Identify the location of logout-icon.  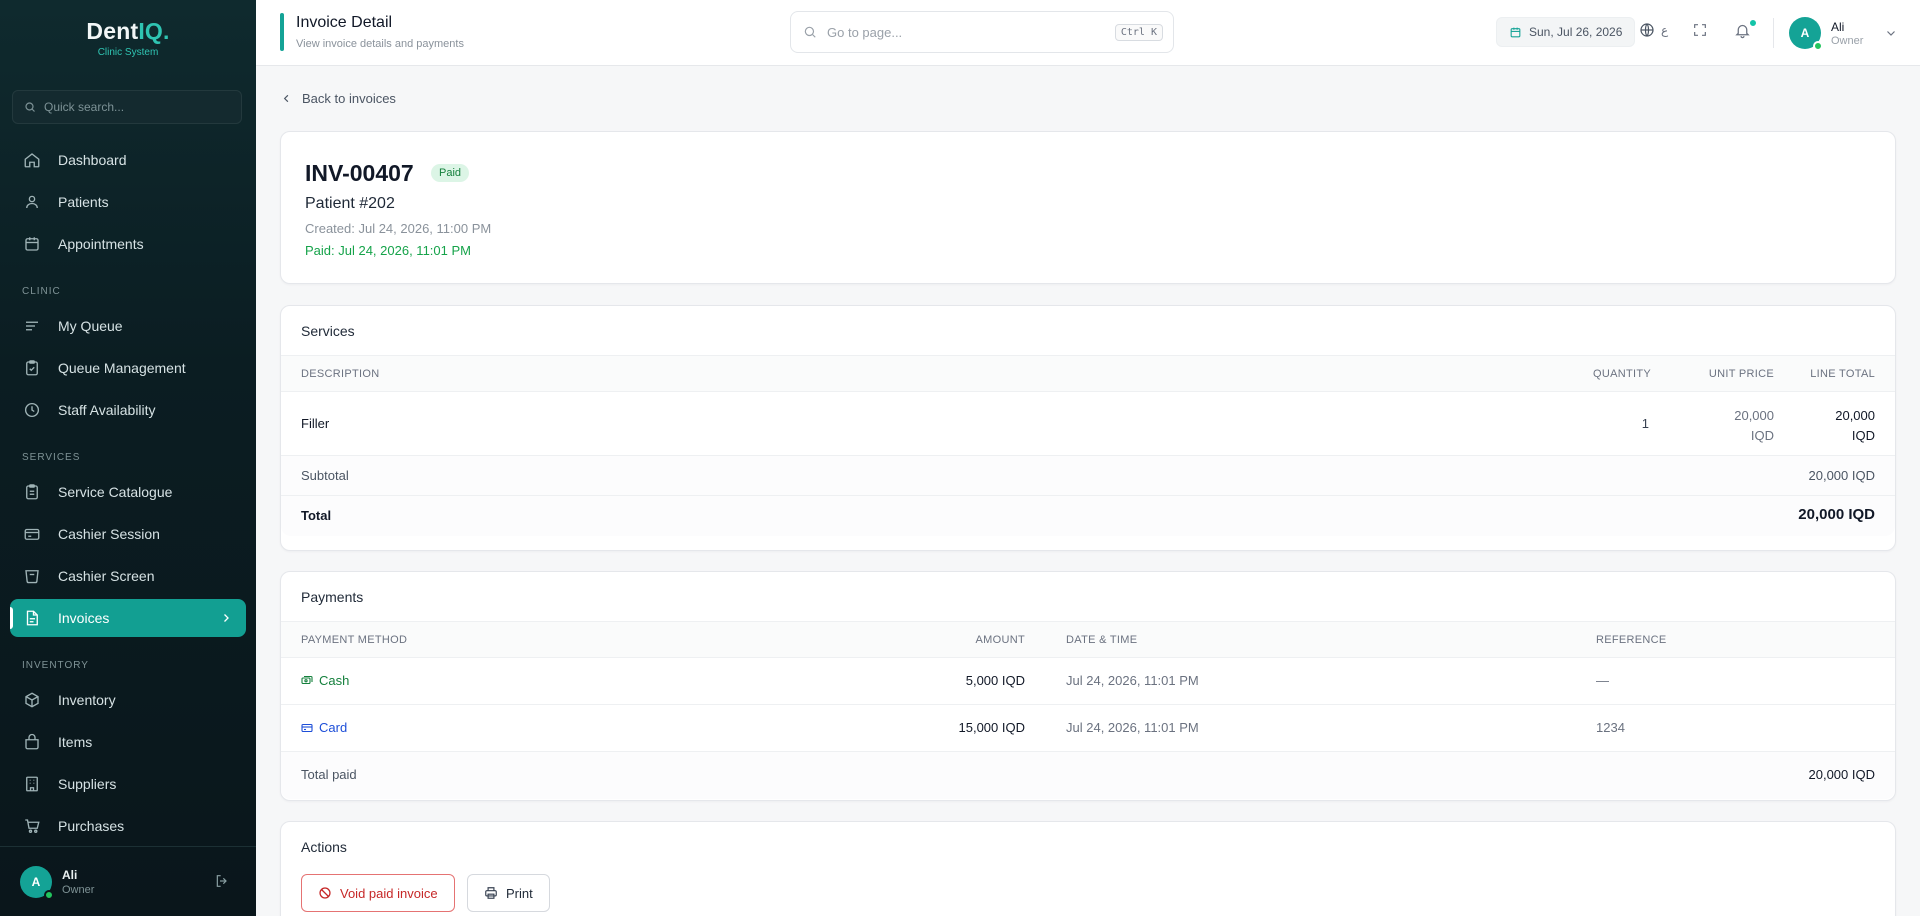
(222, 881).